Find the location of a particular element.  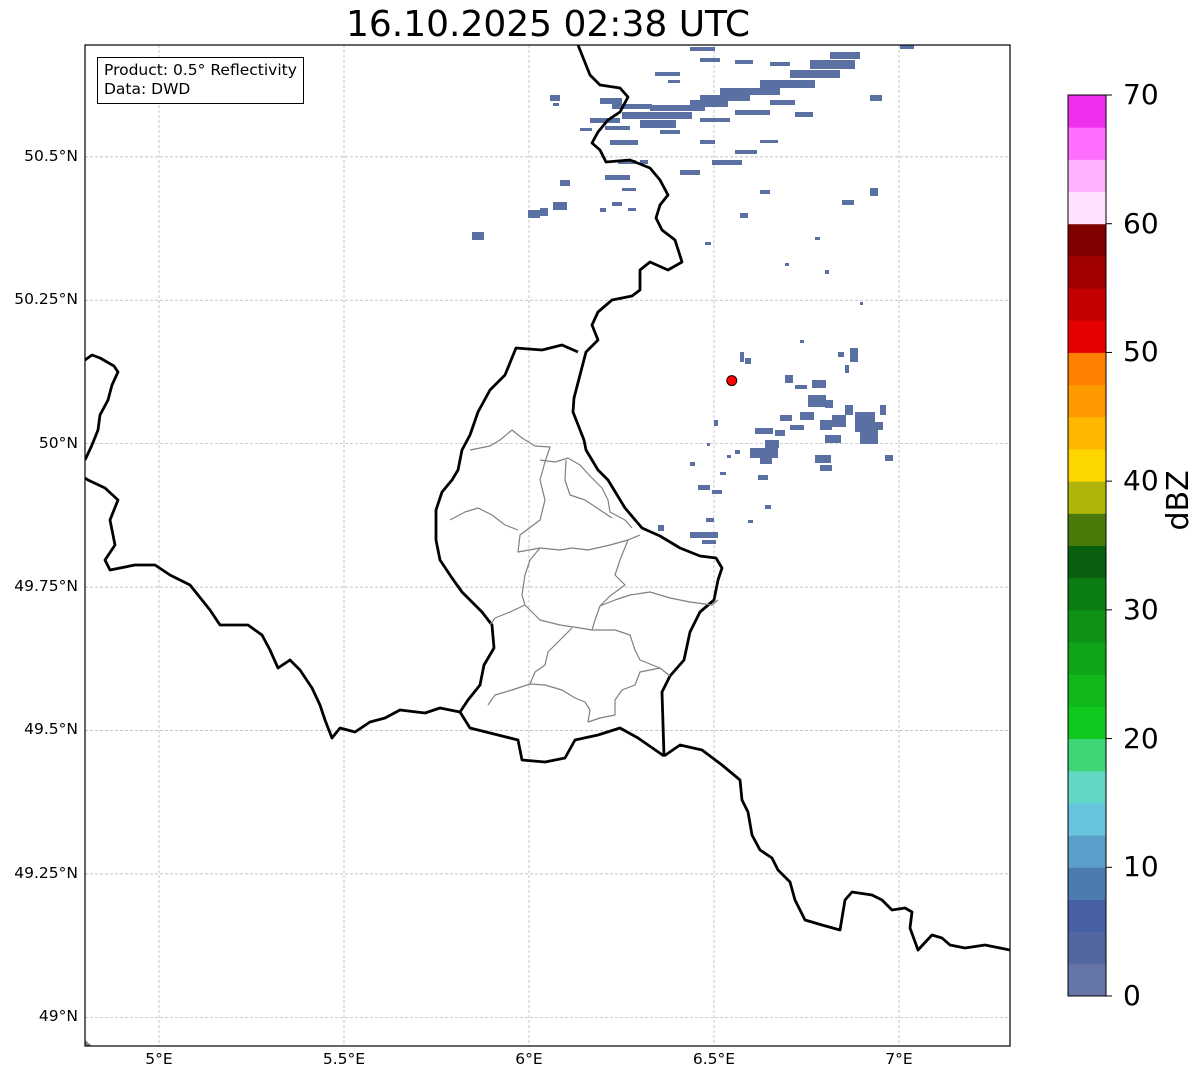

radar-site-marker is located at coordinates (732, 381).